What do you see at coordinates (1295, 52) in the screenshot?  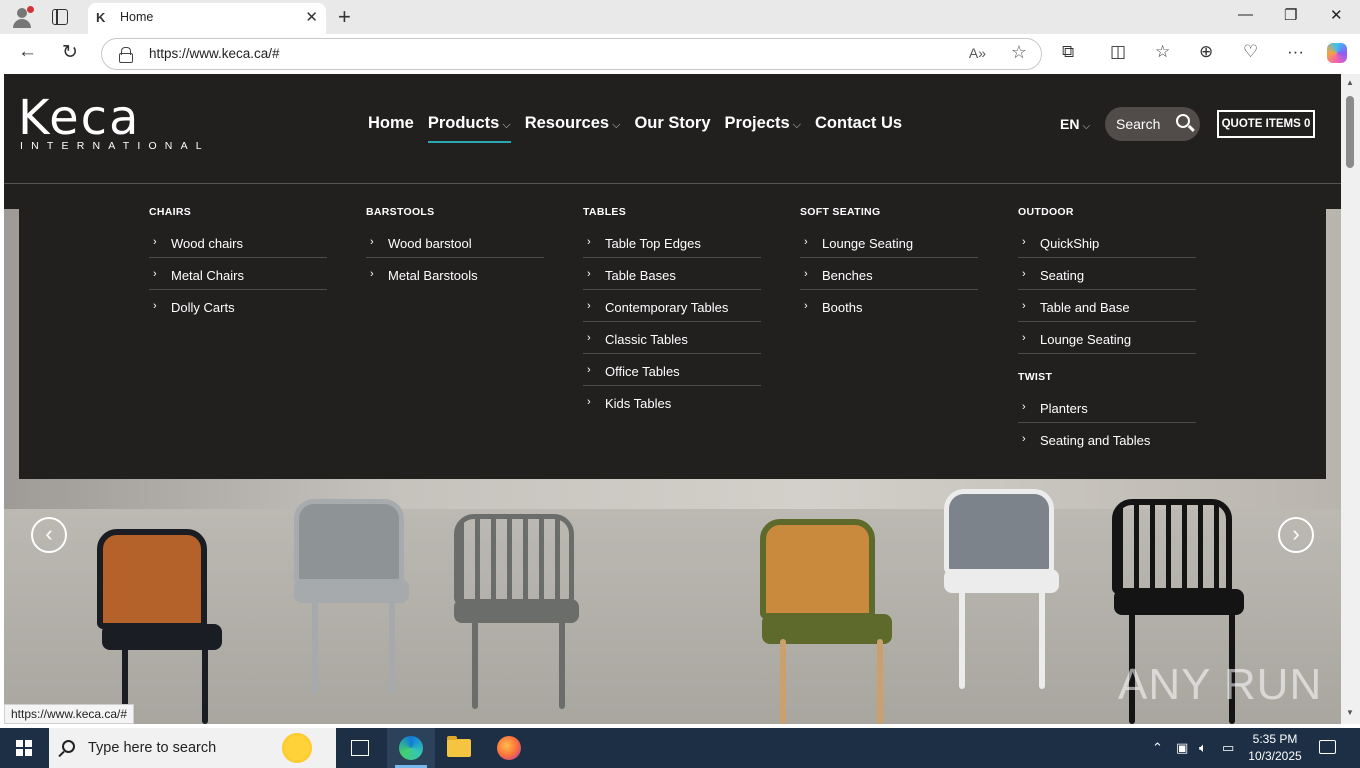 I see `more-options-icon: ···` at bounding box center [1295, 52].